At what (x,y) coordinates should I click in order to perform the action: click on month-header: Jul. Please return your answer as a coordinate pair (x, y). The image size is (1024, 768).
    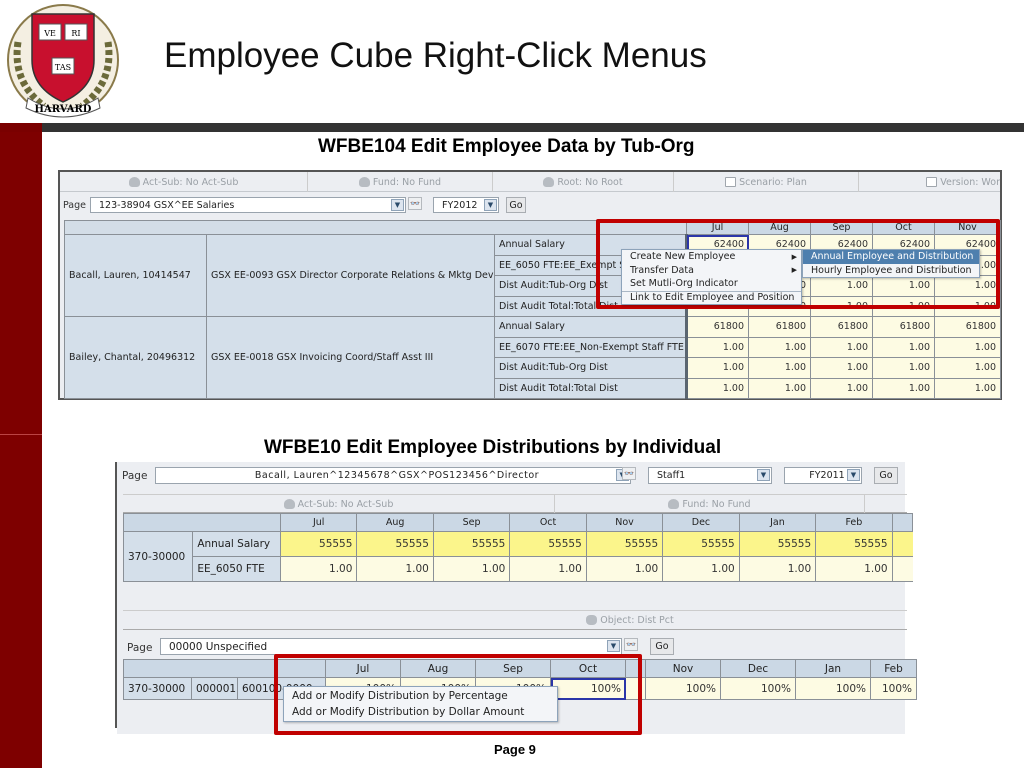
    Looking at the image, I should click on (318, 522).